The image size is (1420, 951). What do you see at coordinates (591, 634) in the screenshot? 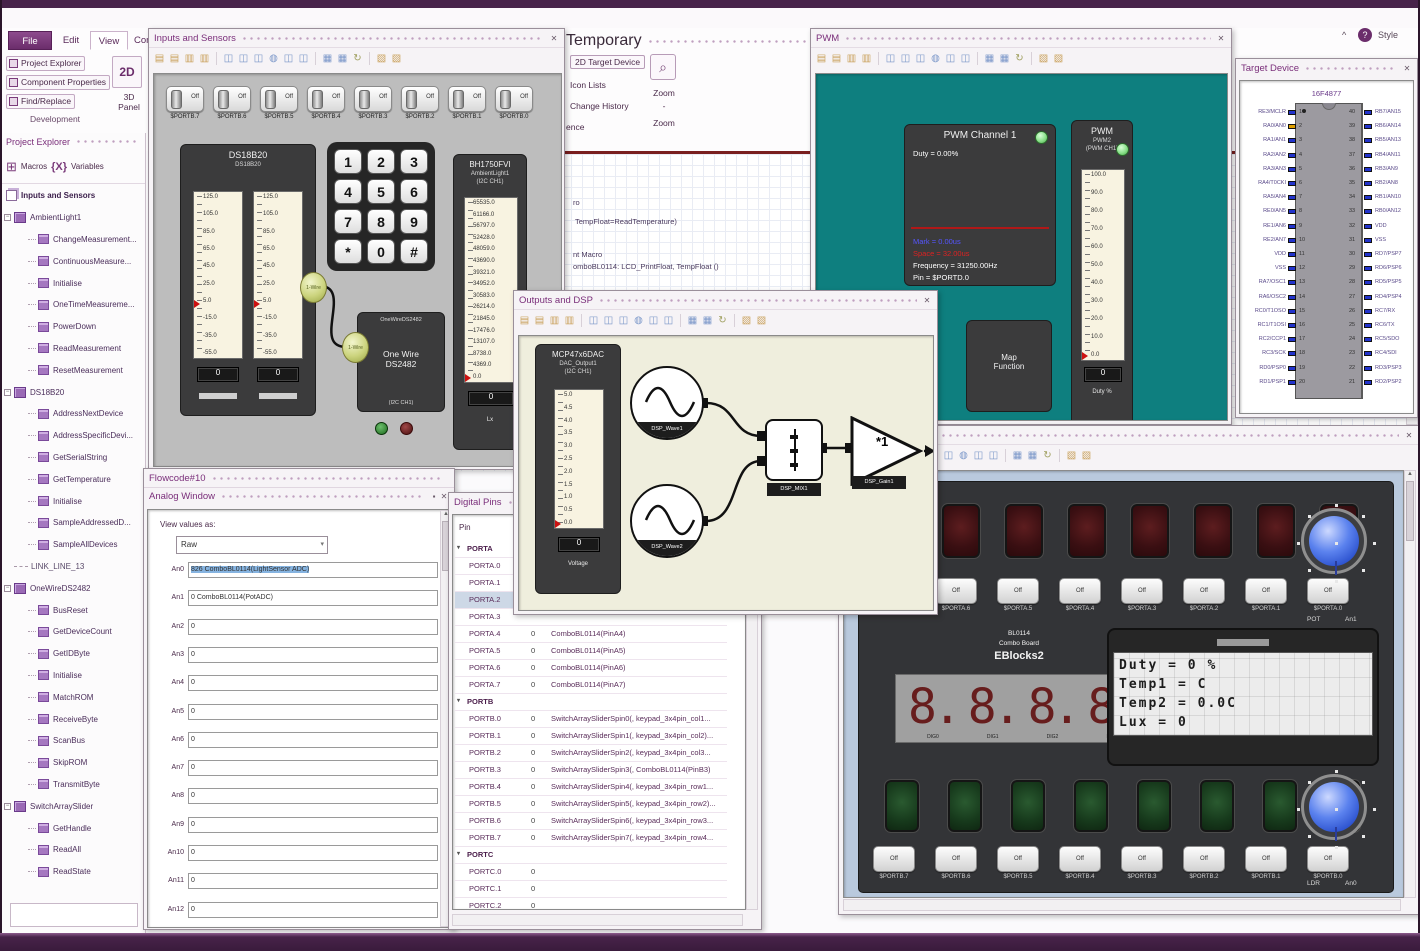
I see `pin-row: PORTA.4 0 ComboBL0114(PinA4)` at bounding box center [591, 634].